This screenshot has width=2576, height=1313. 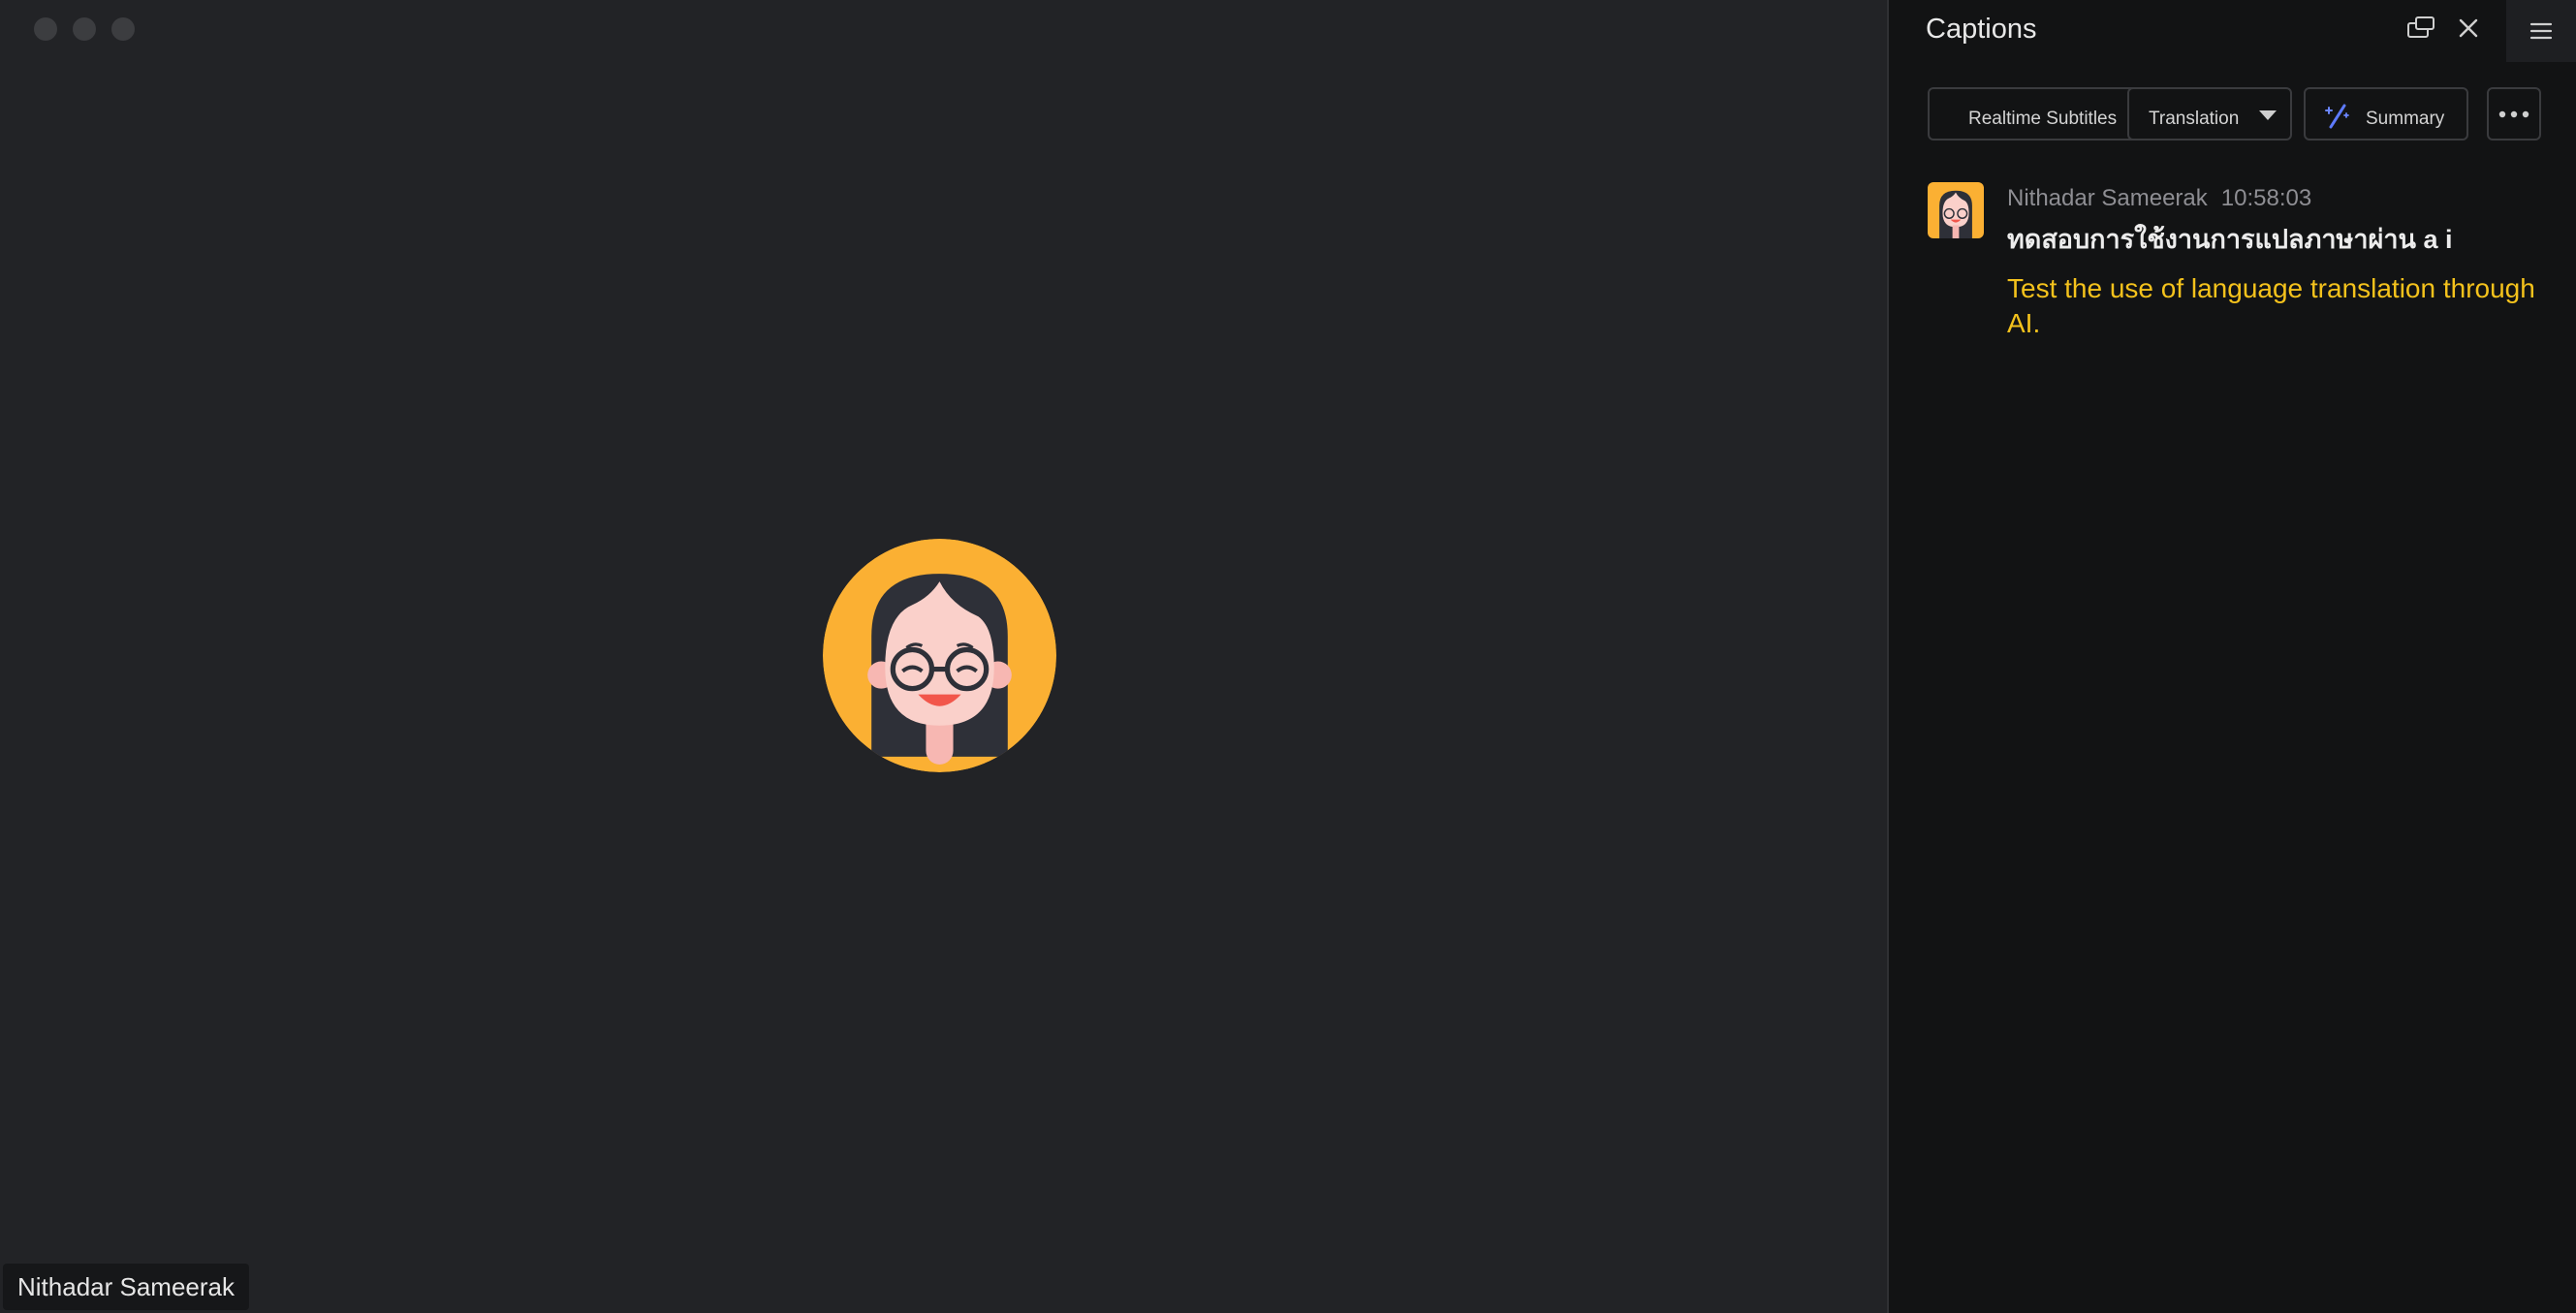 What do you see at coordinates (1981, 29) in the screenshot?
I see `panel-title: Captions` at bounding box center [1981, 29].